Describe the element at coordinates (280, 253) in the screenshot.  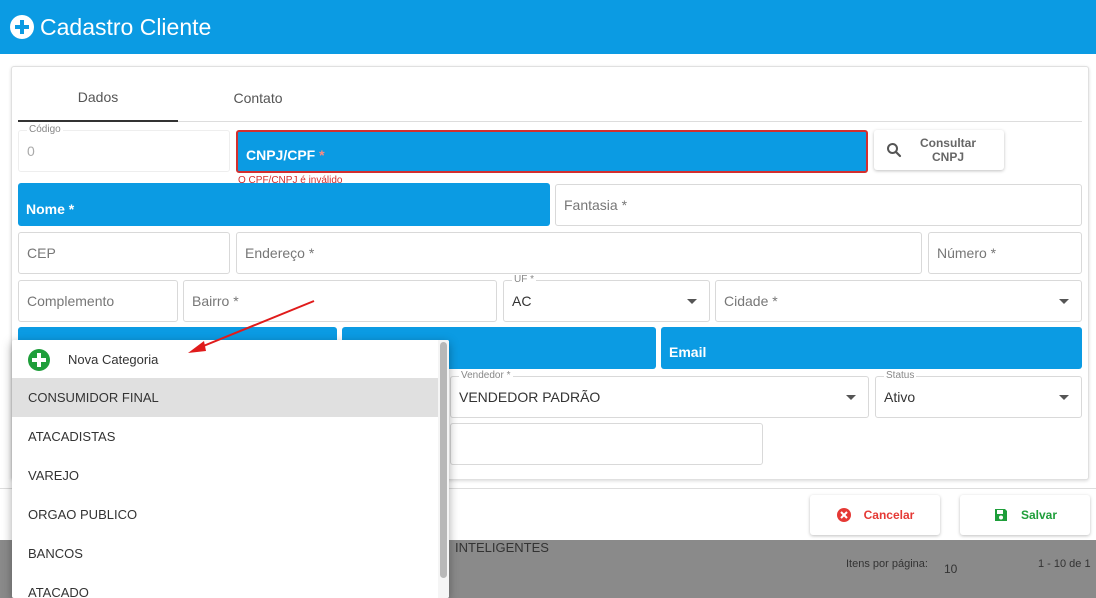
I see `endereco-label: Endereço *` at that location.